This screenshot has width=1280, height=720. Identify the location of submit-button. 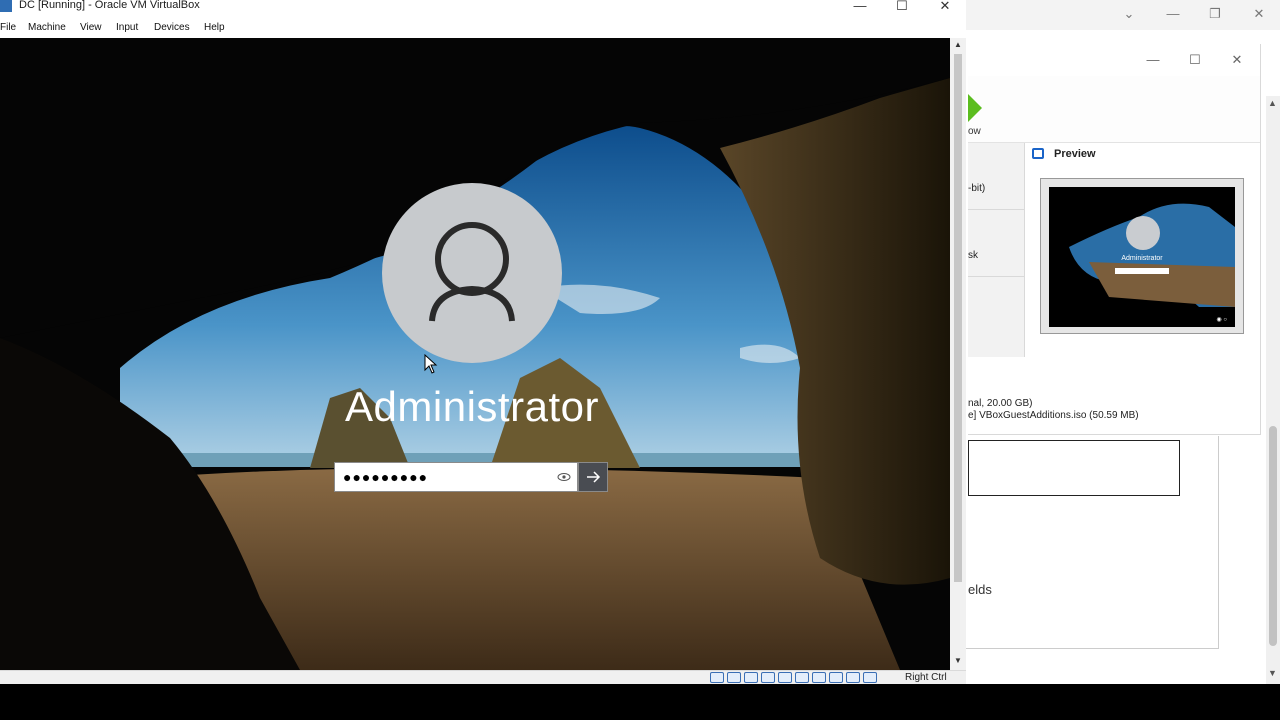
(593, 477).